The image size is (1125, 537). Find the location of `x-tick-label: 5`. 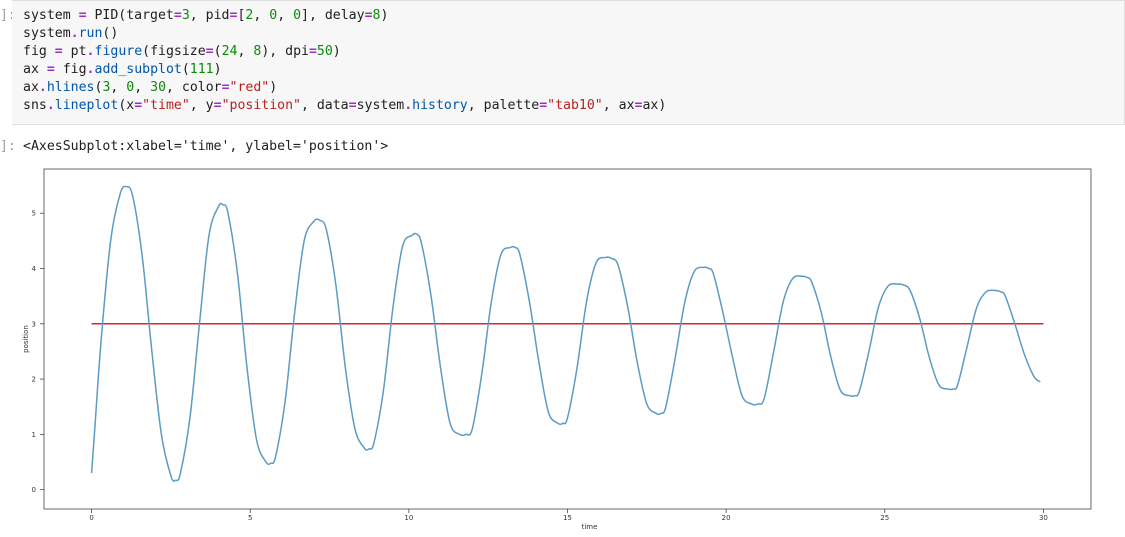

x-tick-label: 5 is located at coordinates (250, 518).